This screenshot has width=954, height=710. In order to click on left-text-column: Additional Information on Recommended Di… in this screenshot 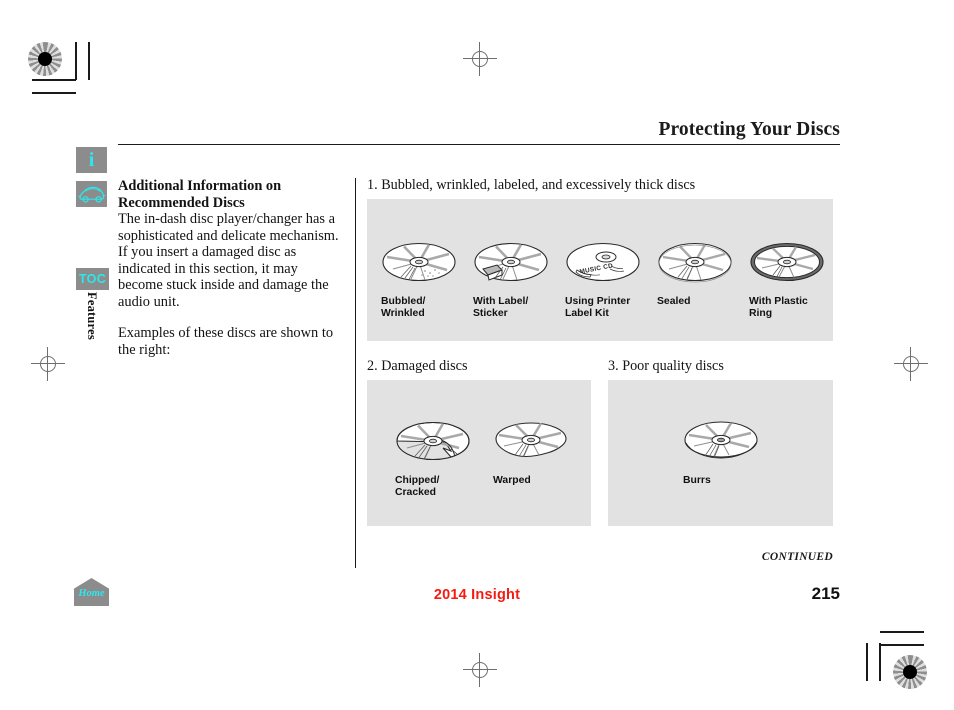, I will do `click(230, 268)`.